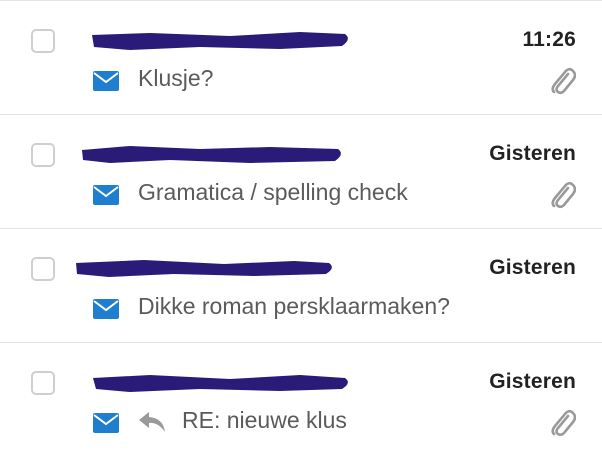 Image resolution: width=602 pixels, height=455 pixels. I want to click on reply-icon, so click(152, 422).